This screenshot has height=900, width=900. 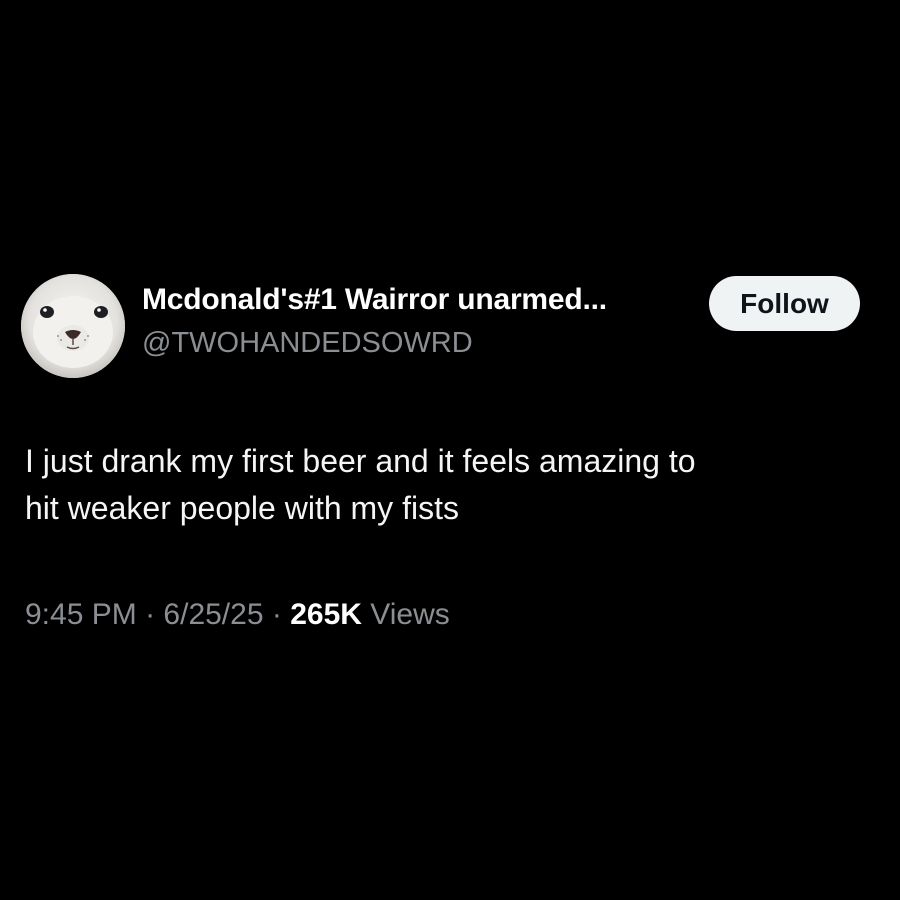 I want to click on avatar, so click(x=73, y=326).